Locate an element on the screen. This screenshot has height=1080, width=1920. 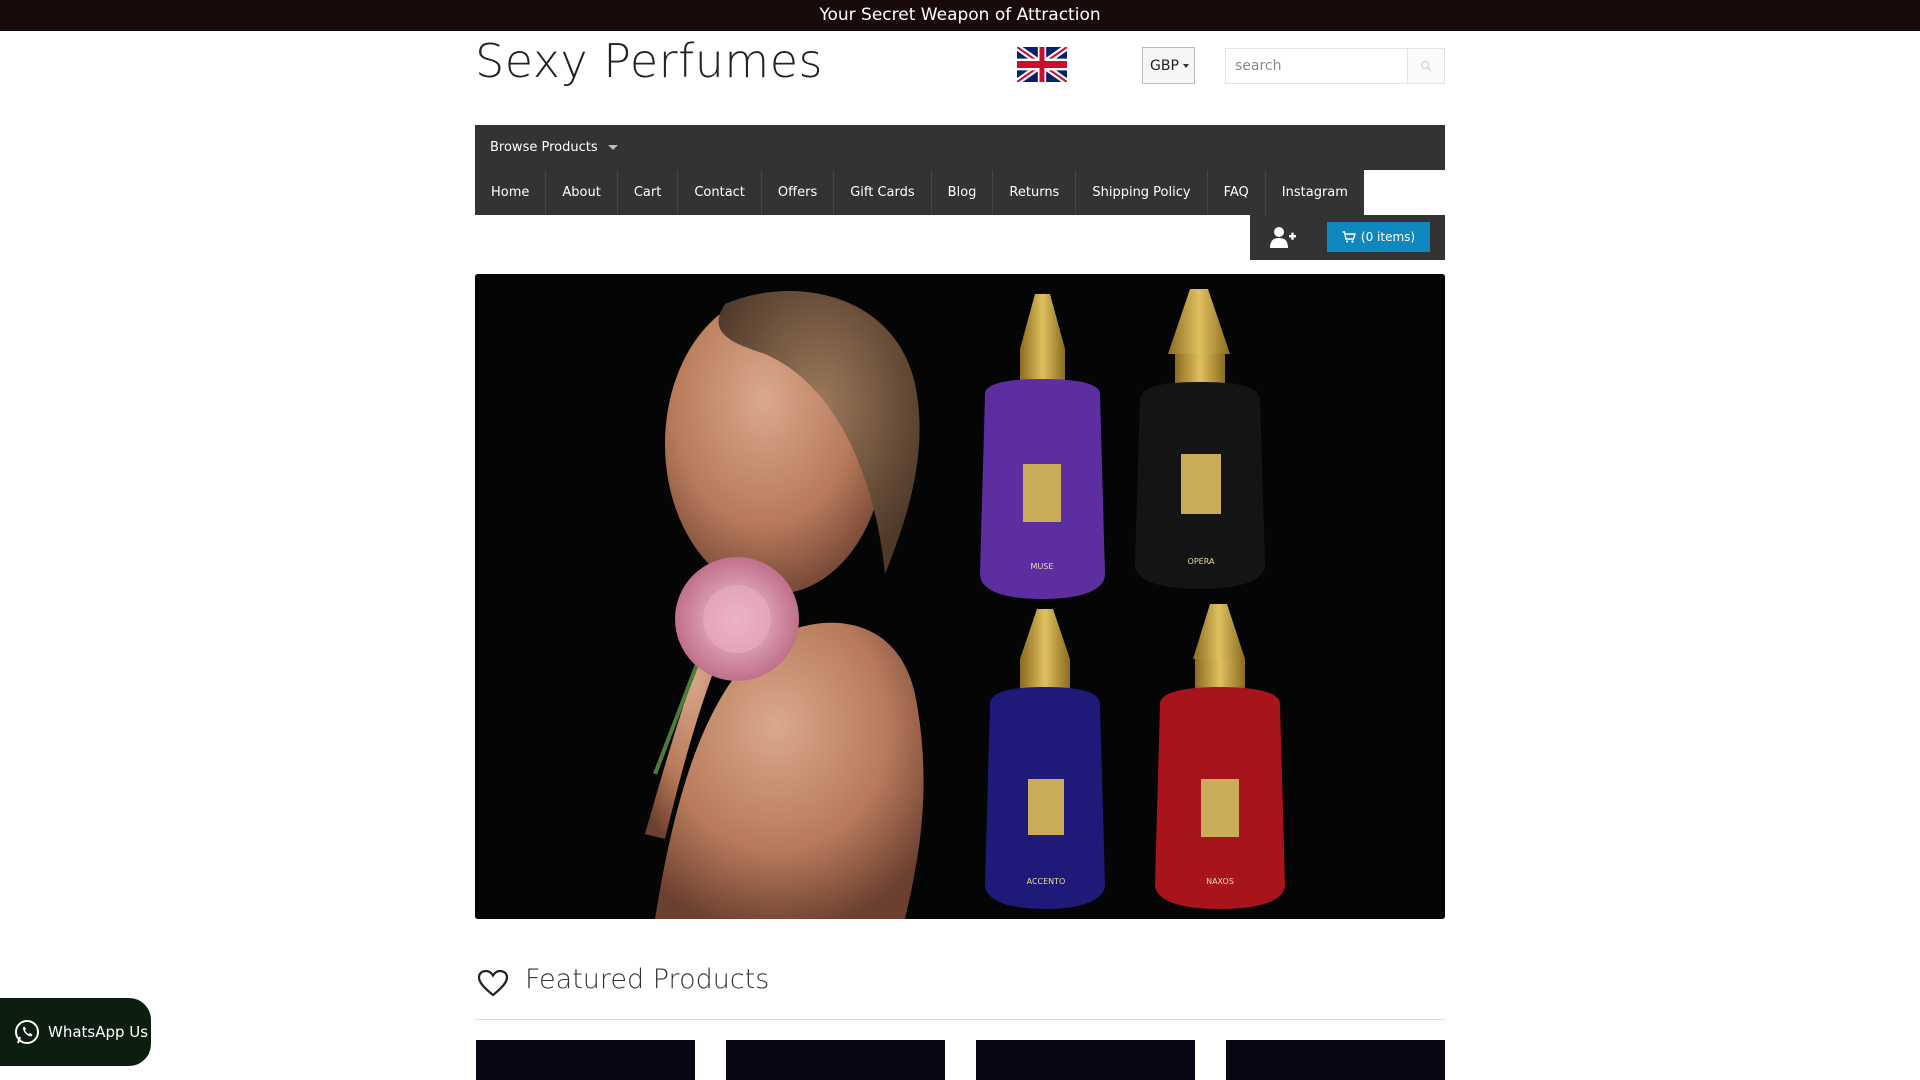
announcement-text: Your Secret Weapon of Attraction is located at coordinates (960, 15).